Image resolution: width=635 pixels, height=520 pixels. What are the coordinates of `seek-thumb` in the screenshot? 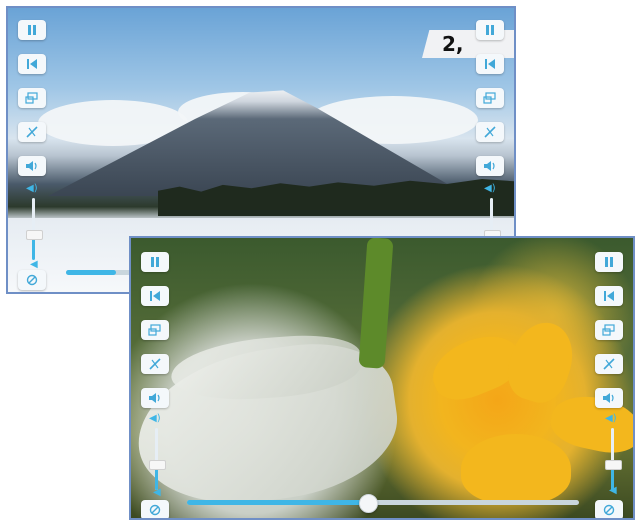 It's located at (369, 503).